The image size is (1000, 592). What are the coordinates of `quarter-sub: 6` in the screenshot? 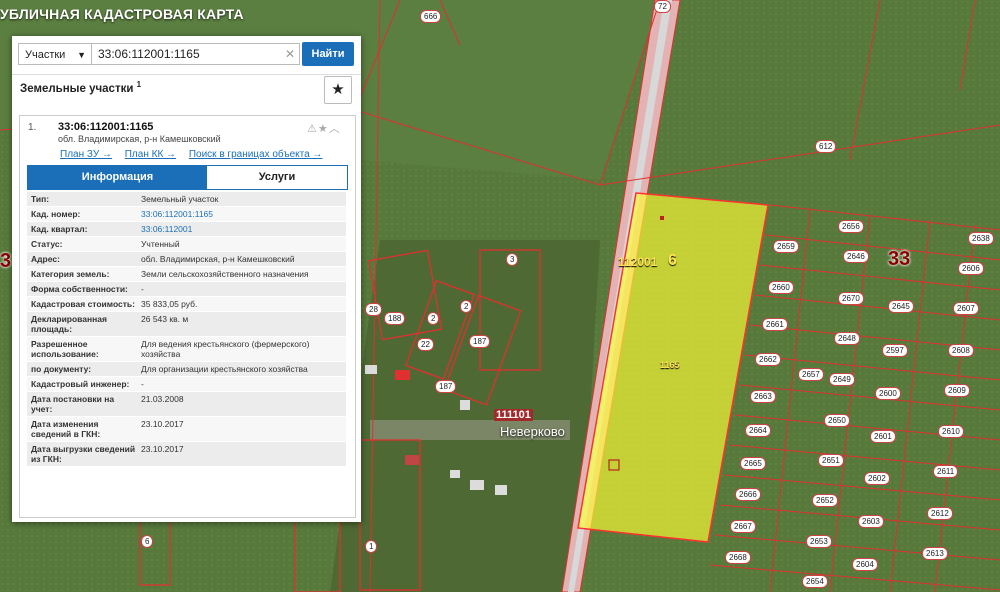 It's located at (672, 260).